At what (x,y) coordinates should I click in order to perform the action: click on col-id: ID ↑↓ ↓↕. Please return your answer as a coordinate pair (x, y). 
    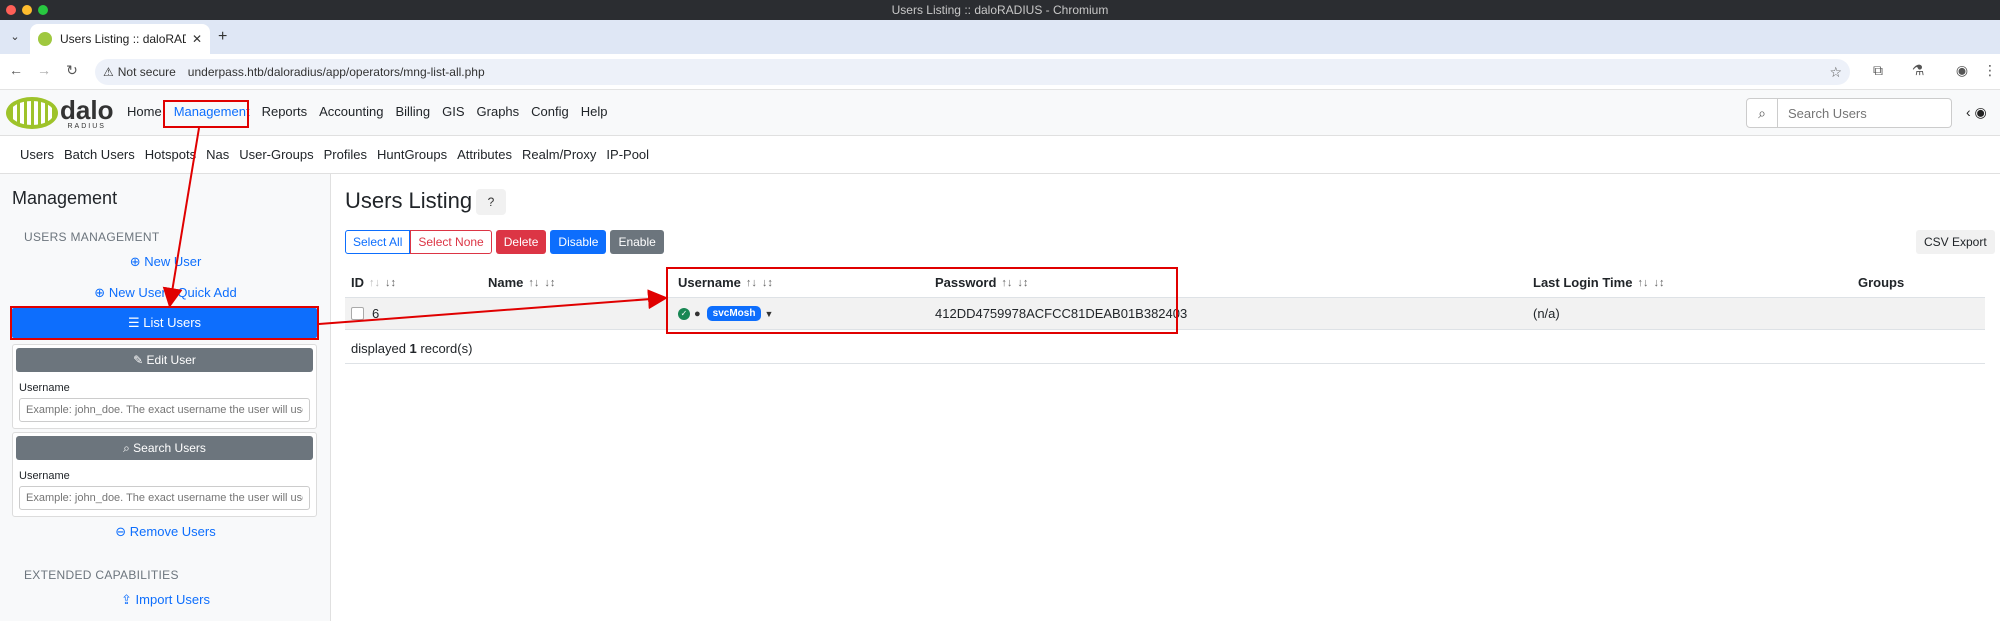
    Looking at the image, I should click on (373, 282).